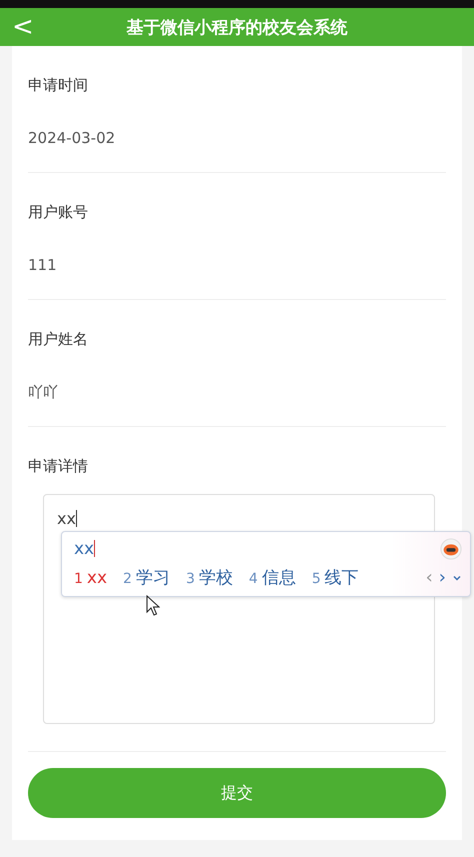  What do you see at coordinates (153, 606) in the screenshot?
I see `mouse-pointer-icon` at bounding box center [153, 606].